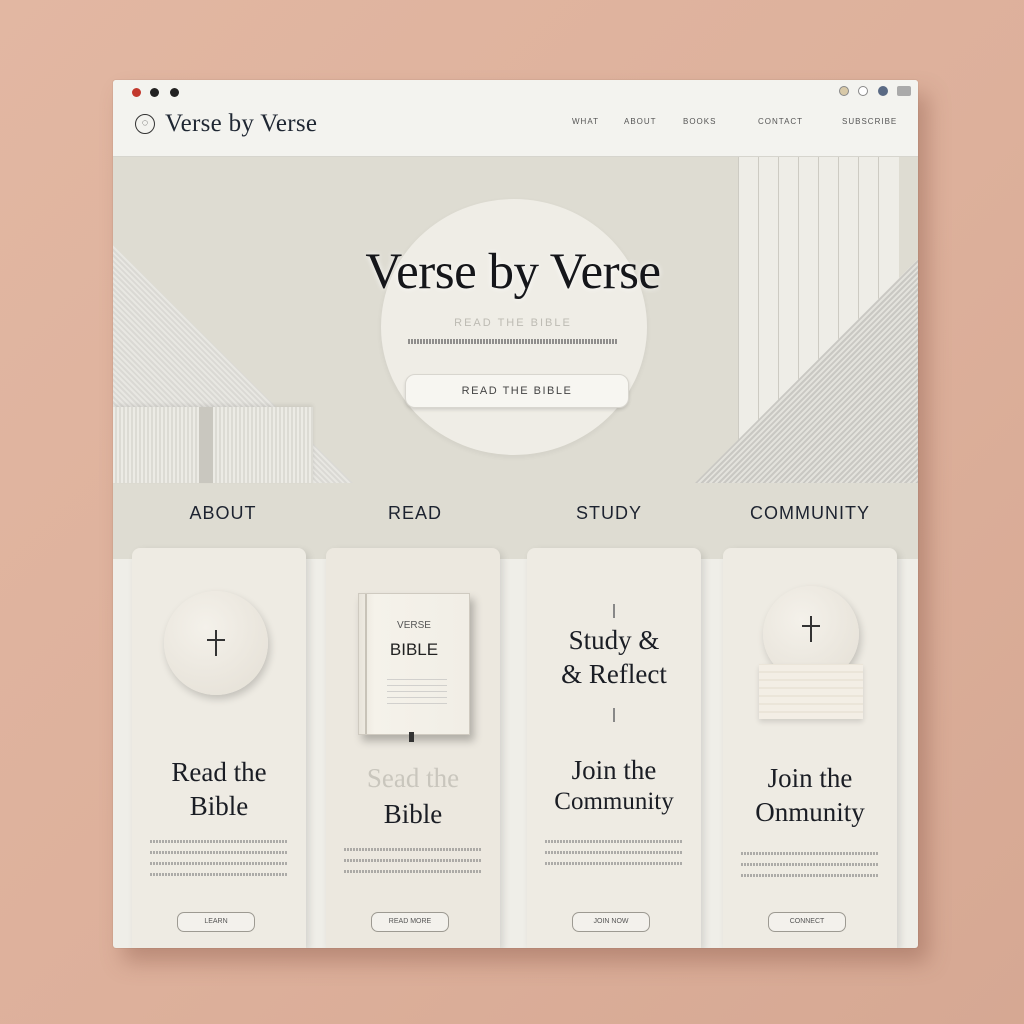 This screenshot has height=1024, width=1024. I want to click on card-button: JOIN NOW, so click(611, 922).